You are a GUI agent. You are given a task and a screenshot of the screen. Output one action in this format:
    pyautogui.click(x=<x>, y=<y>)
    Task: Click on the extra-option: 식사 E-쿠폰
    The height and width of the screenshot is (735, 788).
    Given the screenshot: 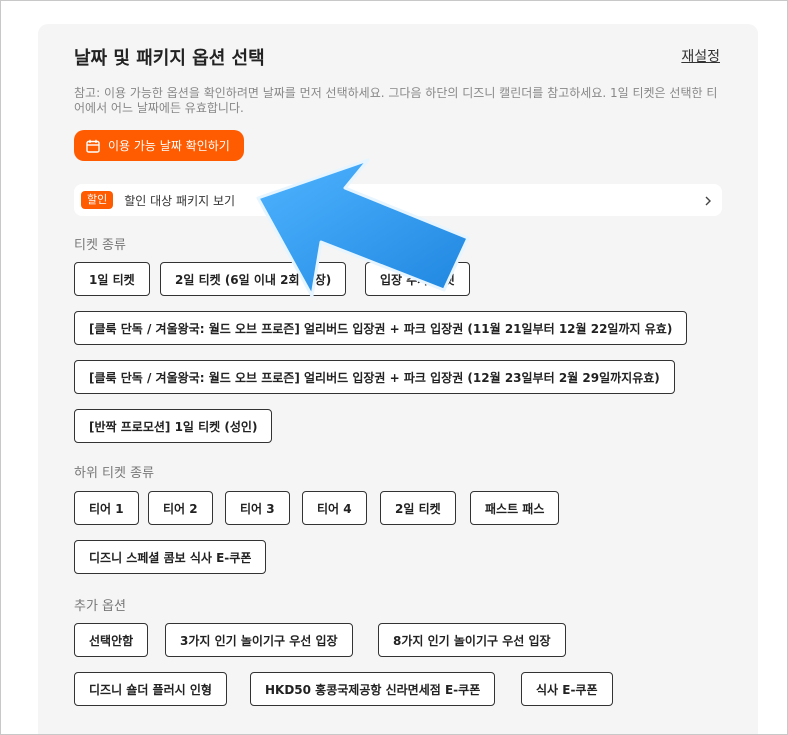 What is the action you would take?
    pyautogui.click(x=567, y=689)
    